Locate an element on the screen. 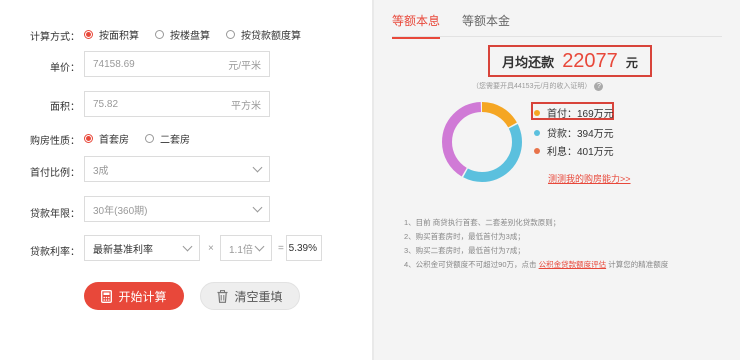 The width and height of the screenshot is (740, 360). rate-result-field: 5.39% is located at coordinates (304, 248).